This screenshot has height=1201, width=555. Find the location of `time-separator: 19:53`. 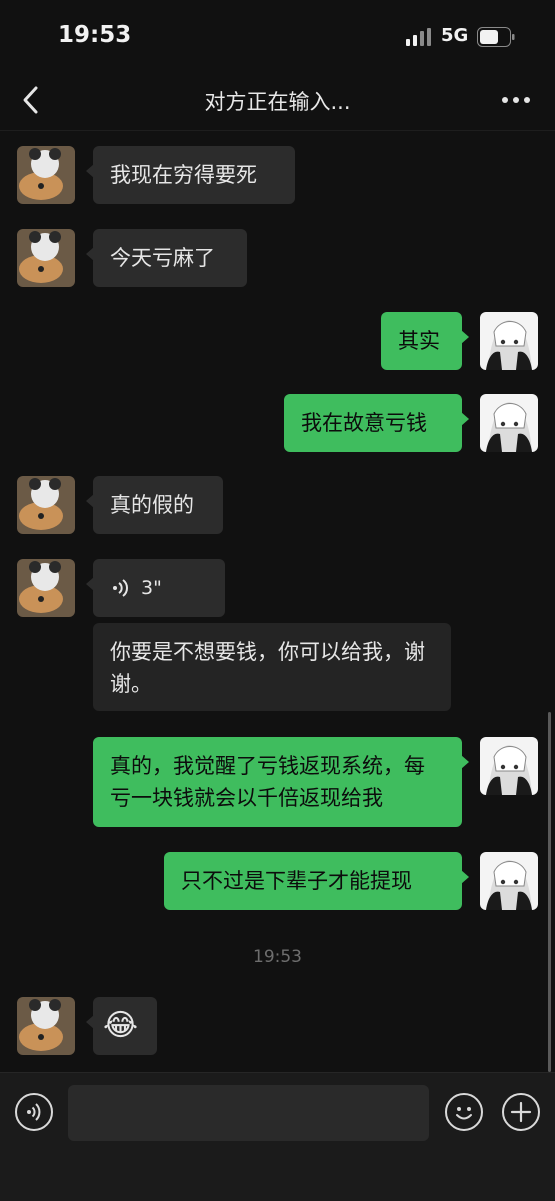

time-separator: 19:53 is located at coordinates (277, 957).